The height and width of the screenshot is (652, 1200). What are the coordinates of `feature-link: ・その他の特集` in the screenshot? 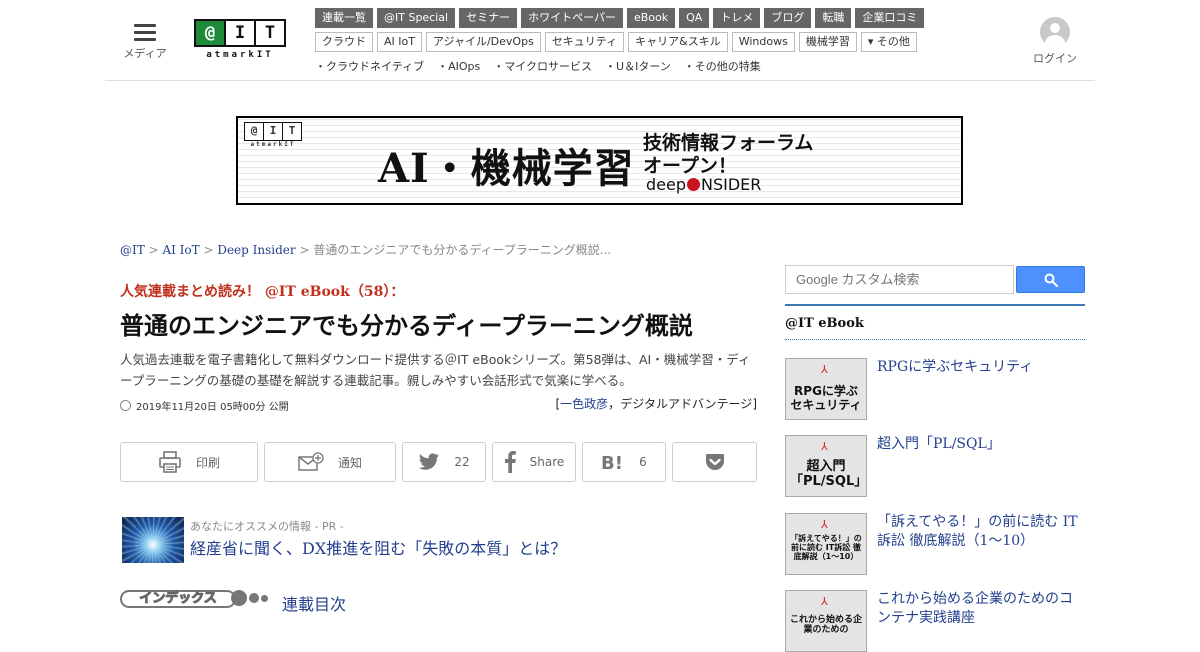 It's located at (722, 66).